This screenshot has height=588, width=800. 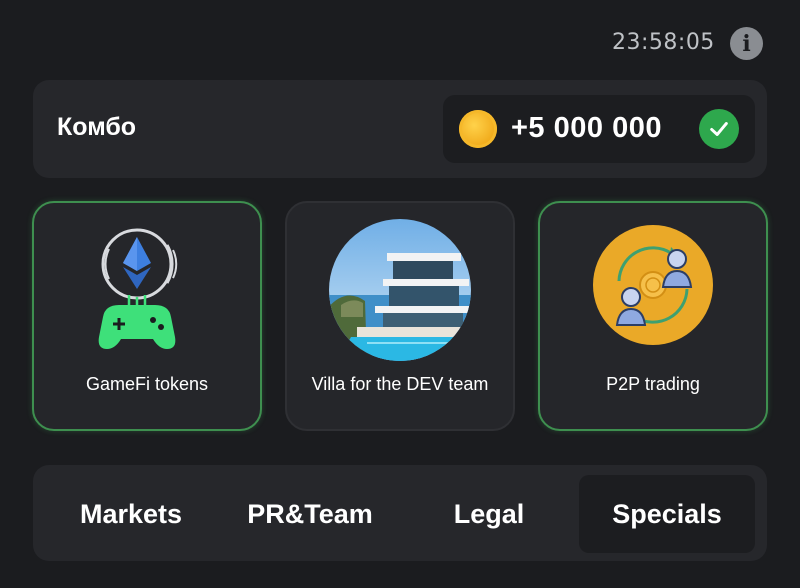 What do you see at coordinates (310, 514) in the screenshot?
I see `tab-pr-team: PR&Team` at bounding box center [310, 514].